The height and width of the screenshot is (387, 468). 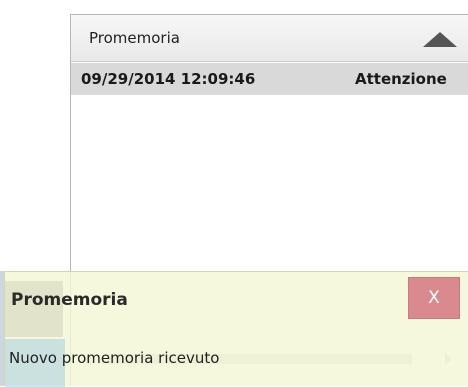 I want to click on table-row: 09/29/2014 12:09:46 Attenzione, so click(x=269, y=79).